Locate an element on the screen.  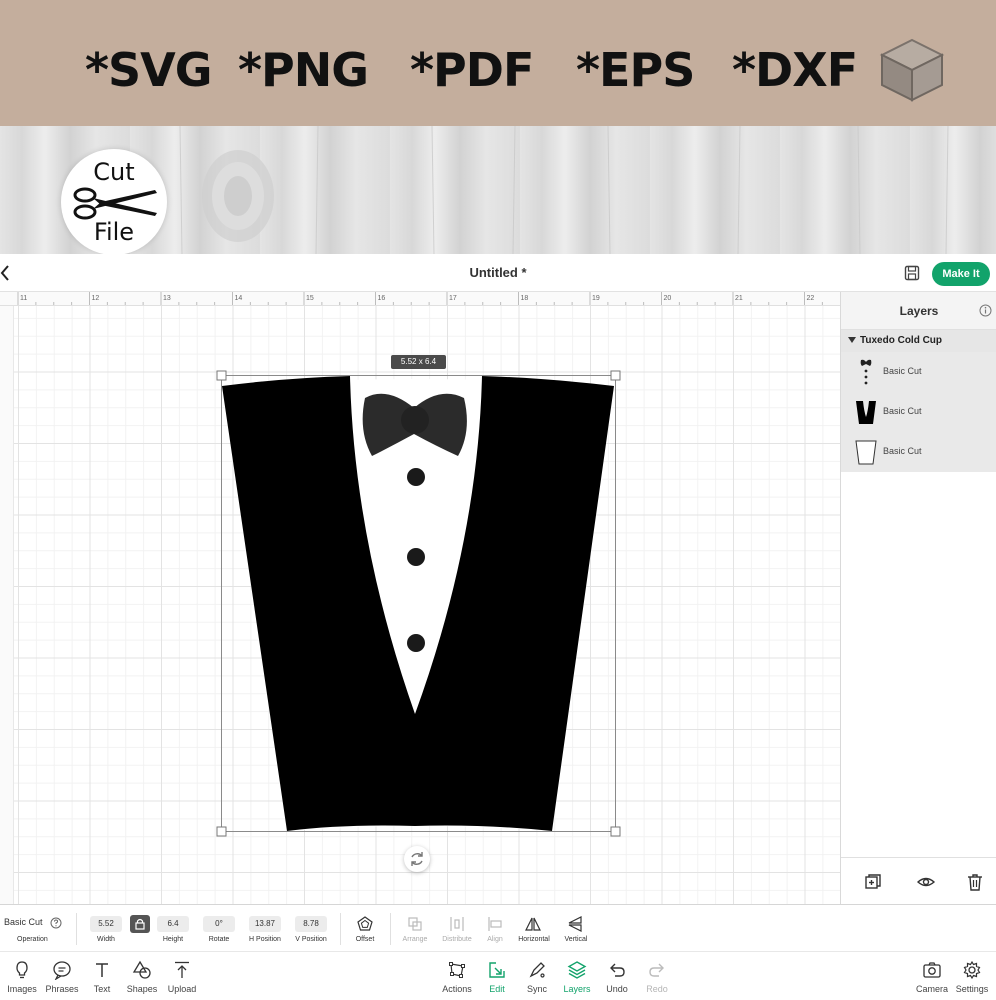
ruler-tick-label: 22 is located at coordinates (811, 298).